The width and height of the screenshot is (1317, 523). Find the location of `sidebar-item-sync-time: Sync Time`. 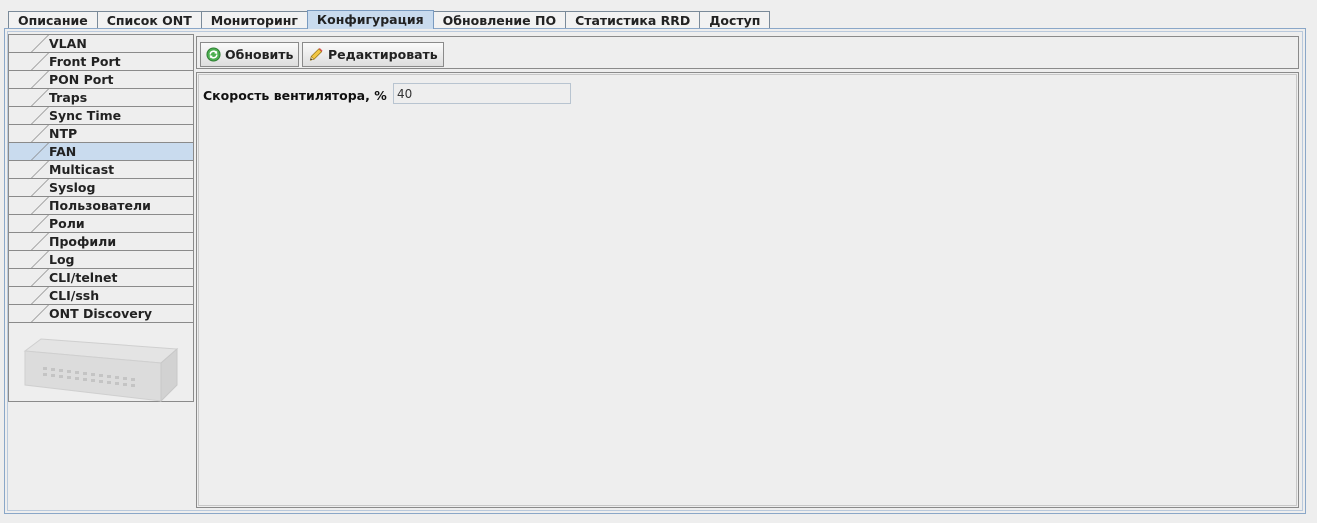

sidebar-item-sync-time: Sync Time is located at coordinates (101, 116).